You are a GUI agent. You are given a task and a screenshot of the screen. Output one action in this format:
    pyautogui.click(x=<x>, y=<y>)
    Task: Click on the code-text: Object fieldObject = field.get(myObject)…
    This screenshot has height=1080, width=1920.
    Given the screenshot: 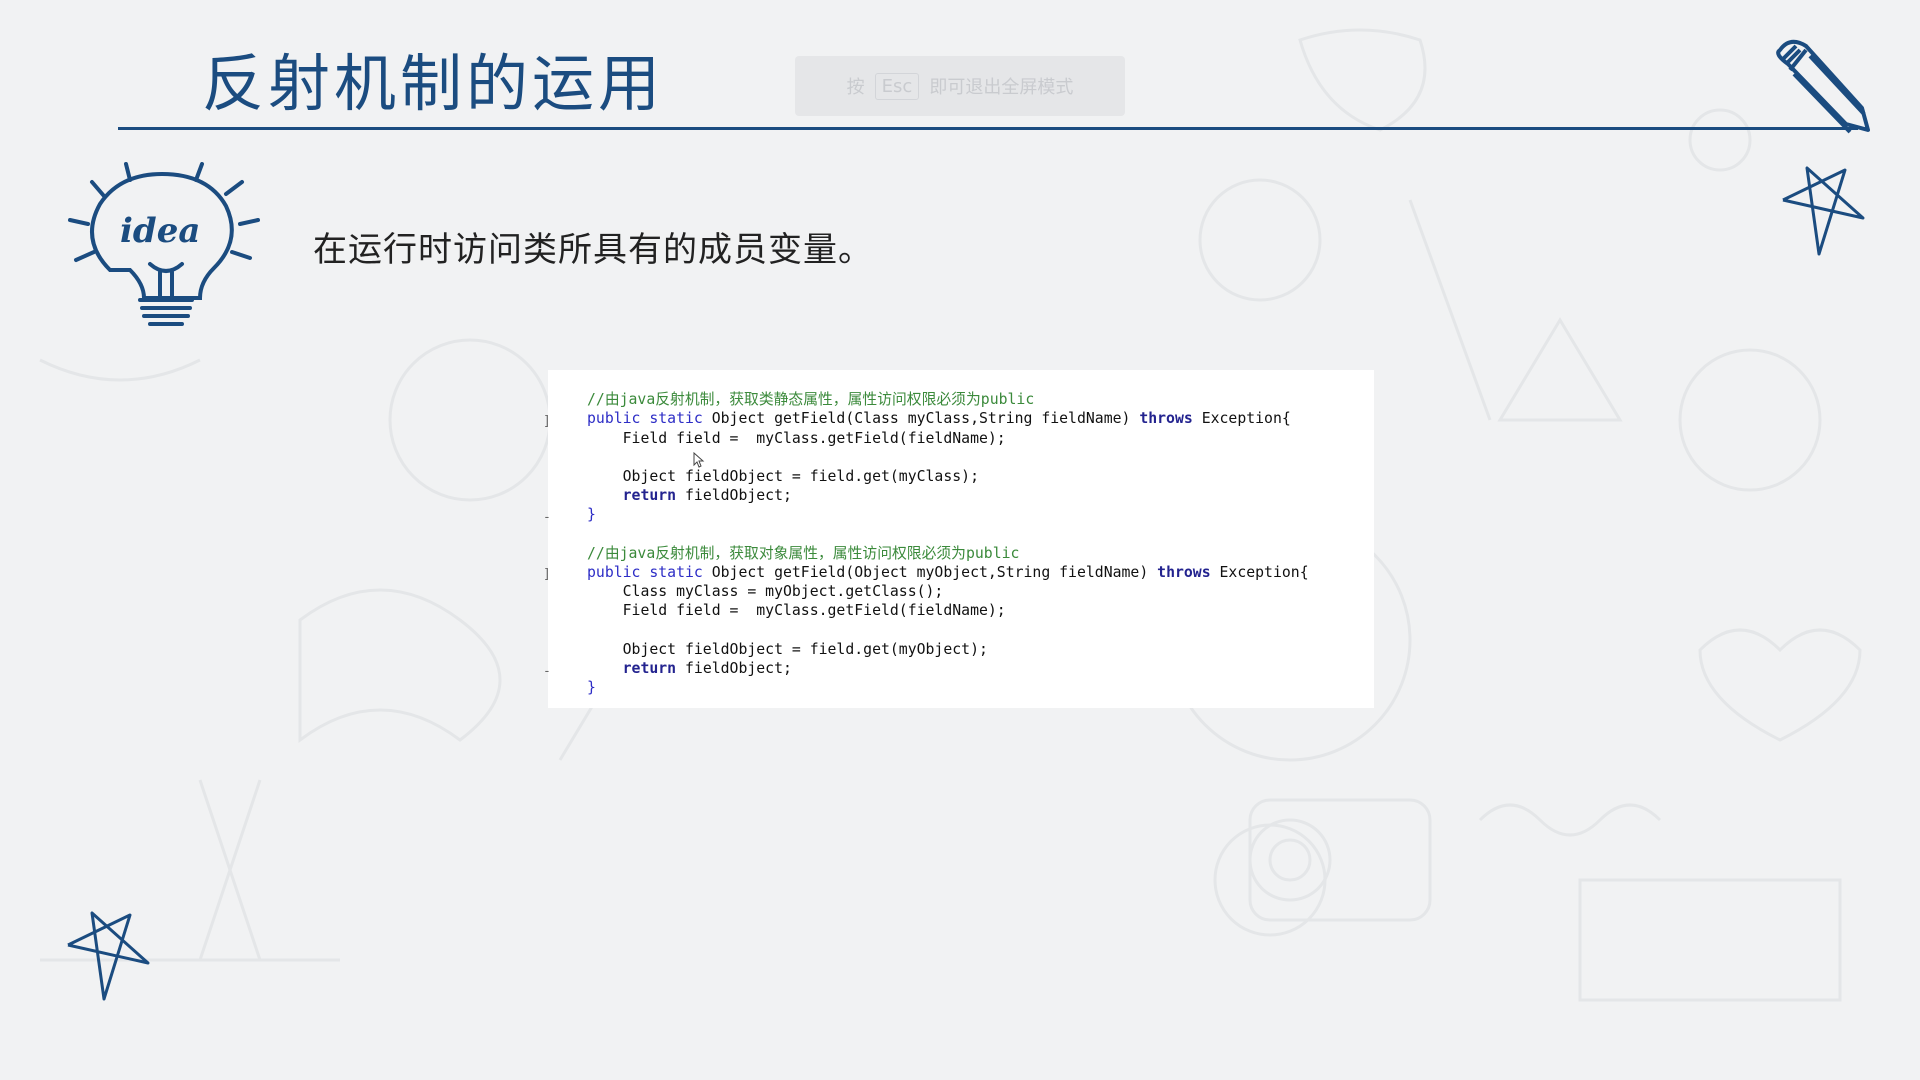 What is the action you would take?
    pyautogui.click(x=787, y=649)
    